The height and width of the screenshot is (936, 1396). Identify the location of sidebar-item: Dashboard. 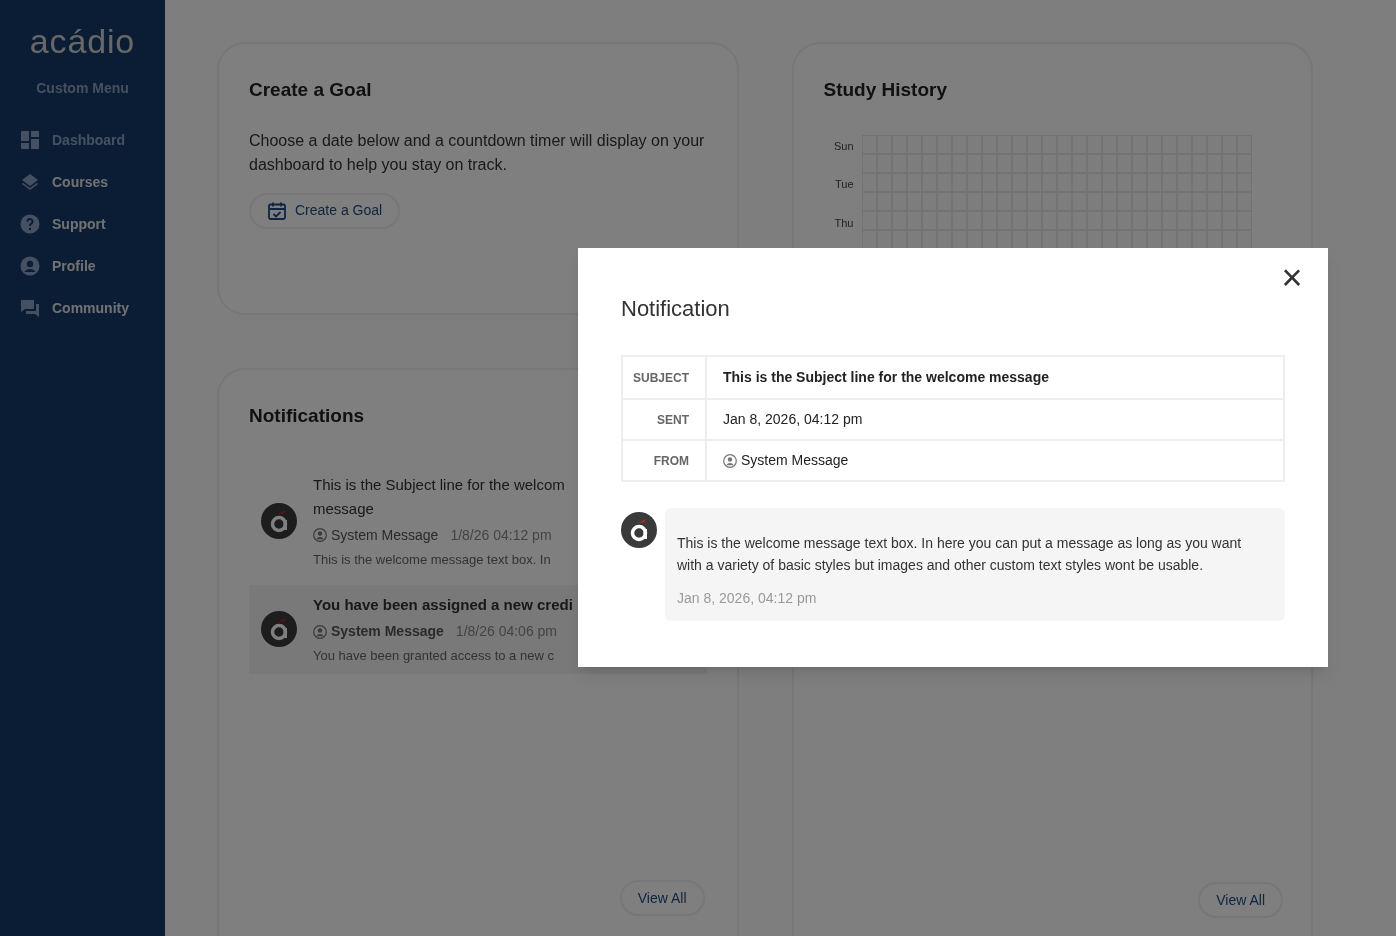
(82, 140).